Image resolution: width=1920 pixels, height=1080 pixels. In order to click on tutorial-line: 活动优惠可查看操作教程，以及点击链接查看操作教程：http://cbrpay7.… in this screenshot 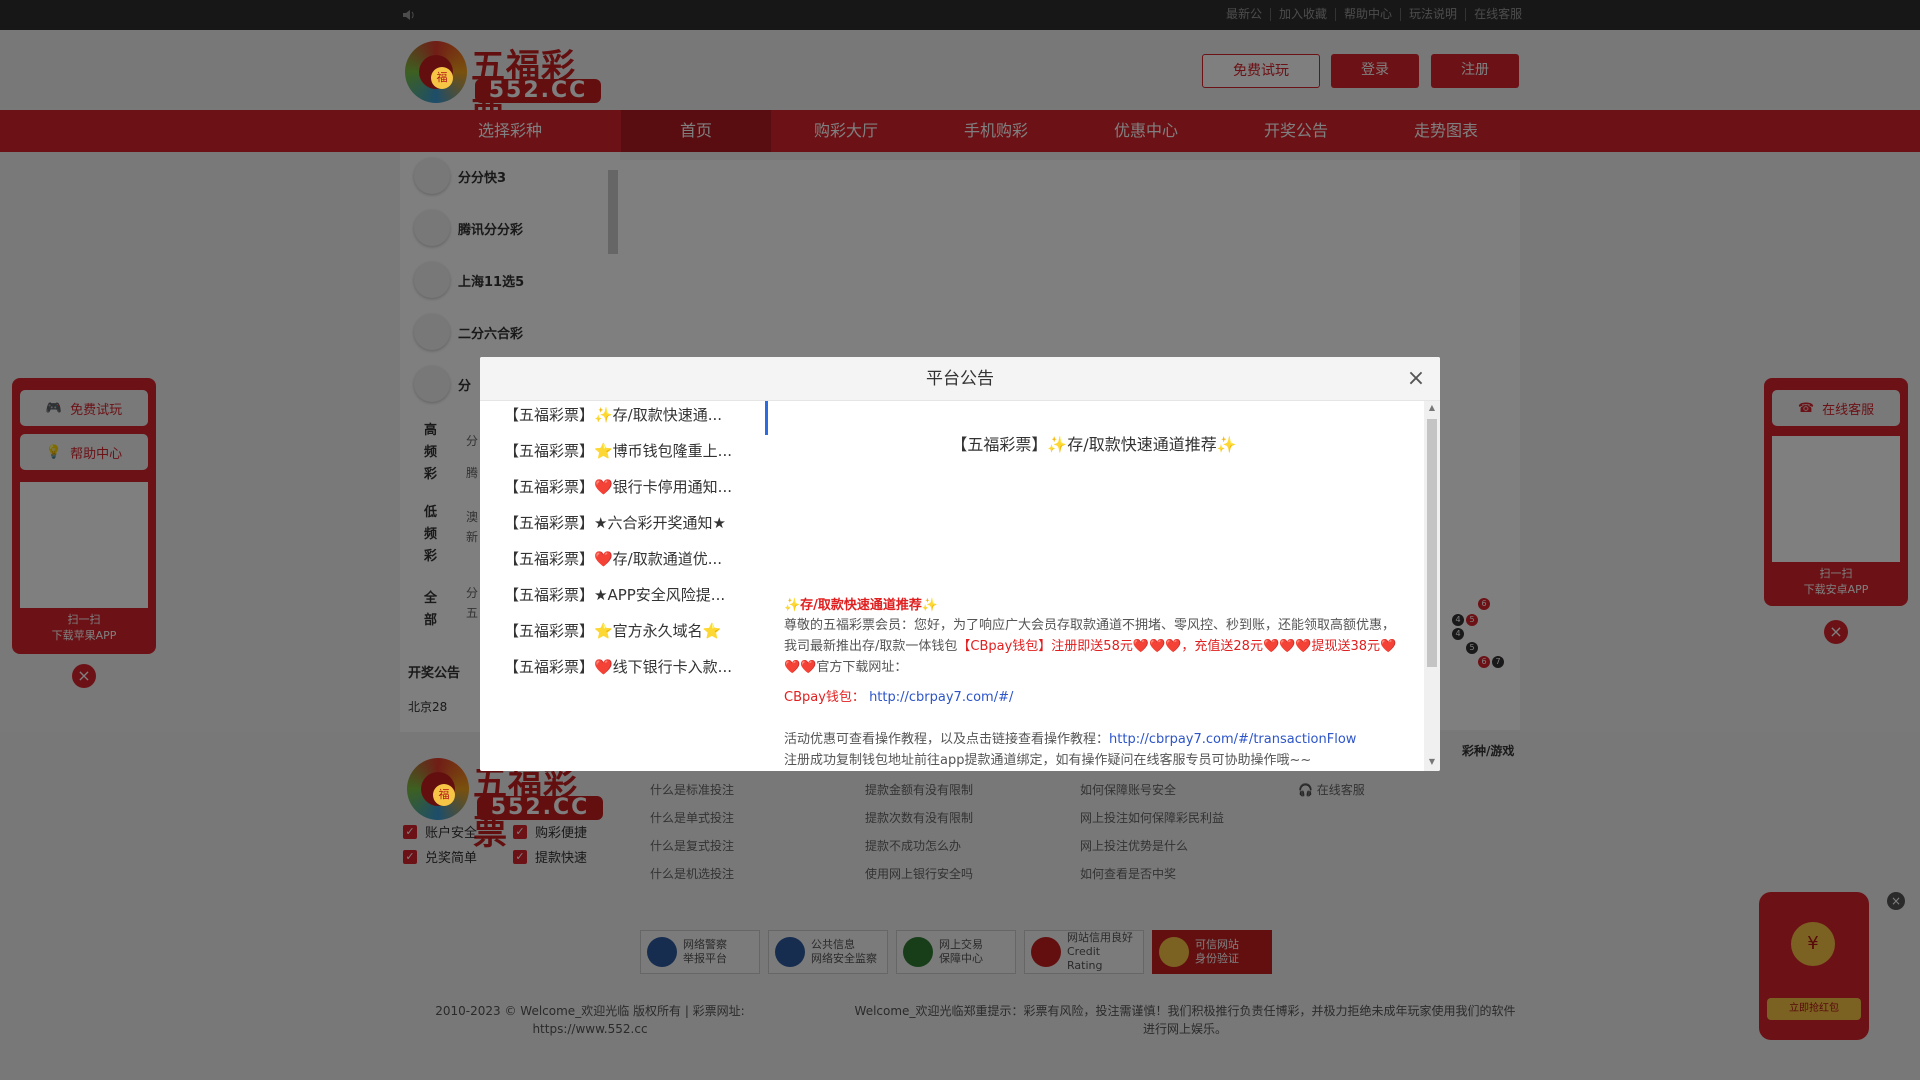, I will do `click(1094, 739)`.